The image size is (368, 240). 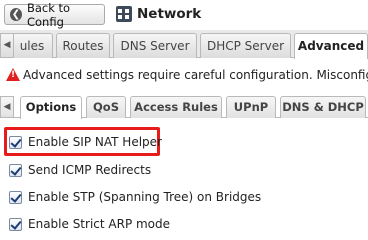 I want to click on option-sip-nat-helper: Enable SIP NAT Helper, so click(x=85, y=142).